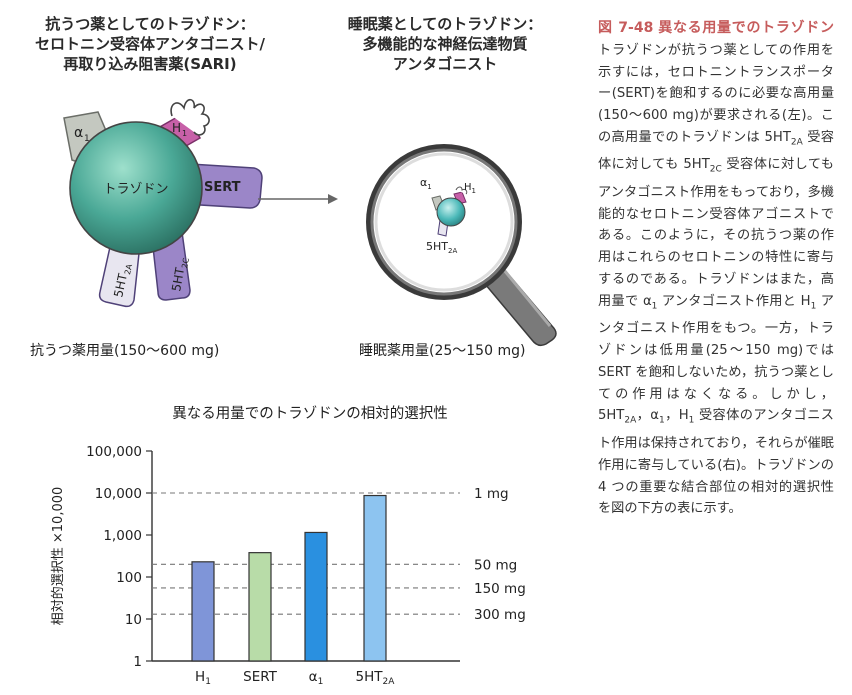  Describe the element at coordinates (125, 351) in the screenshot. I see `left-dose-label: 抗うつ薬用量(150～600 mg)` at that location.